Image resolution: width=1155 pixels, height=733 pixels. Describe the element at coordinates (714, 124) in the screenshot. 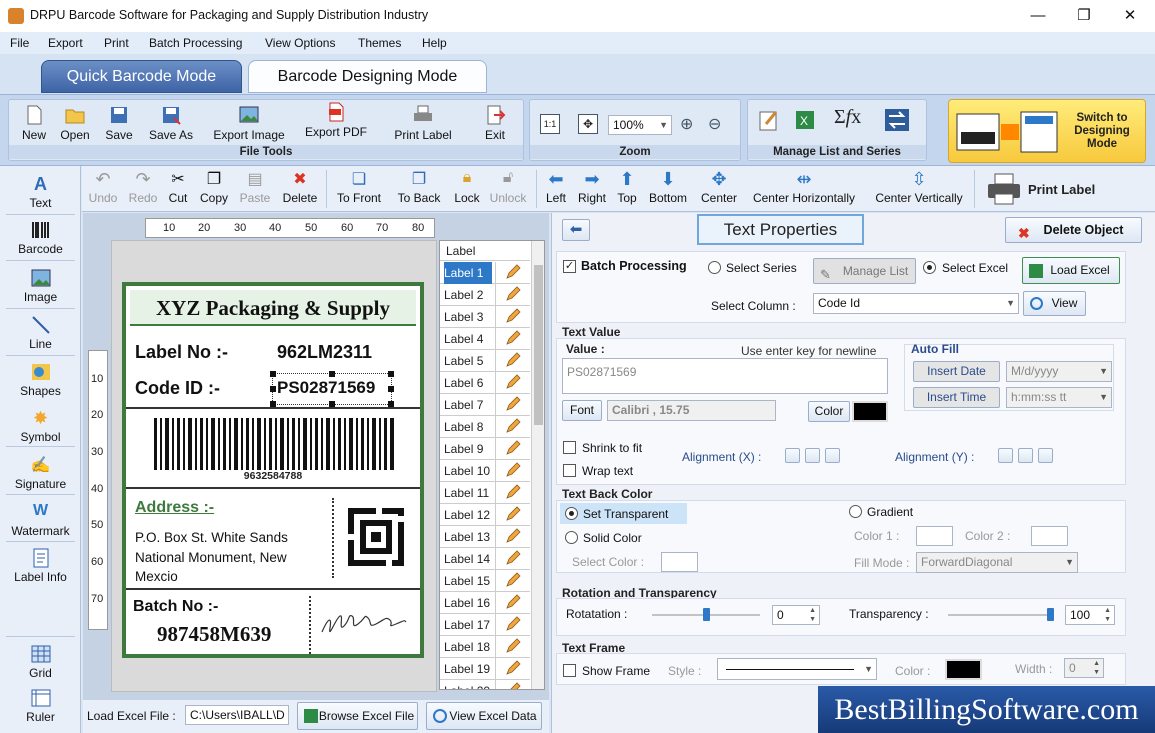

I see `zoom-out-icon: ⊖` at that location.